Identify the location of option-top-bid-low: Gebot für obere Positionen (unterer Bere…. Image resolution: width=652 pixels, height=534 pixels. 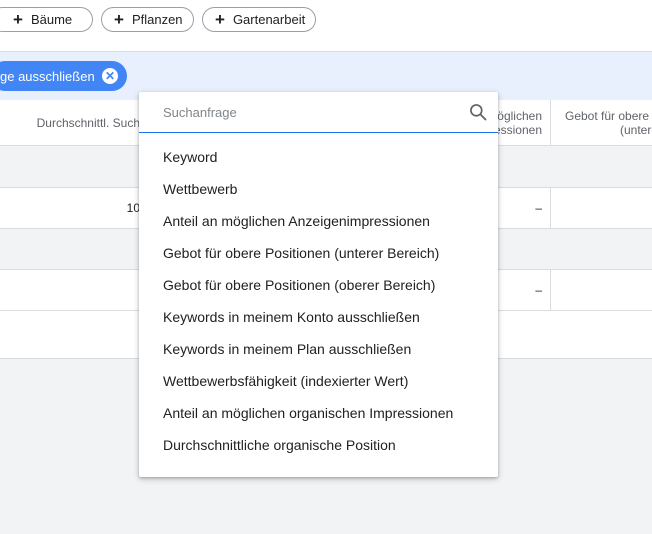
(318, 253).